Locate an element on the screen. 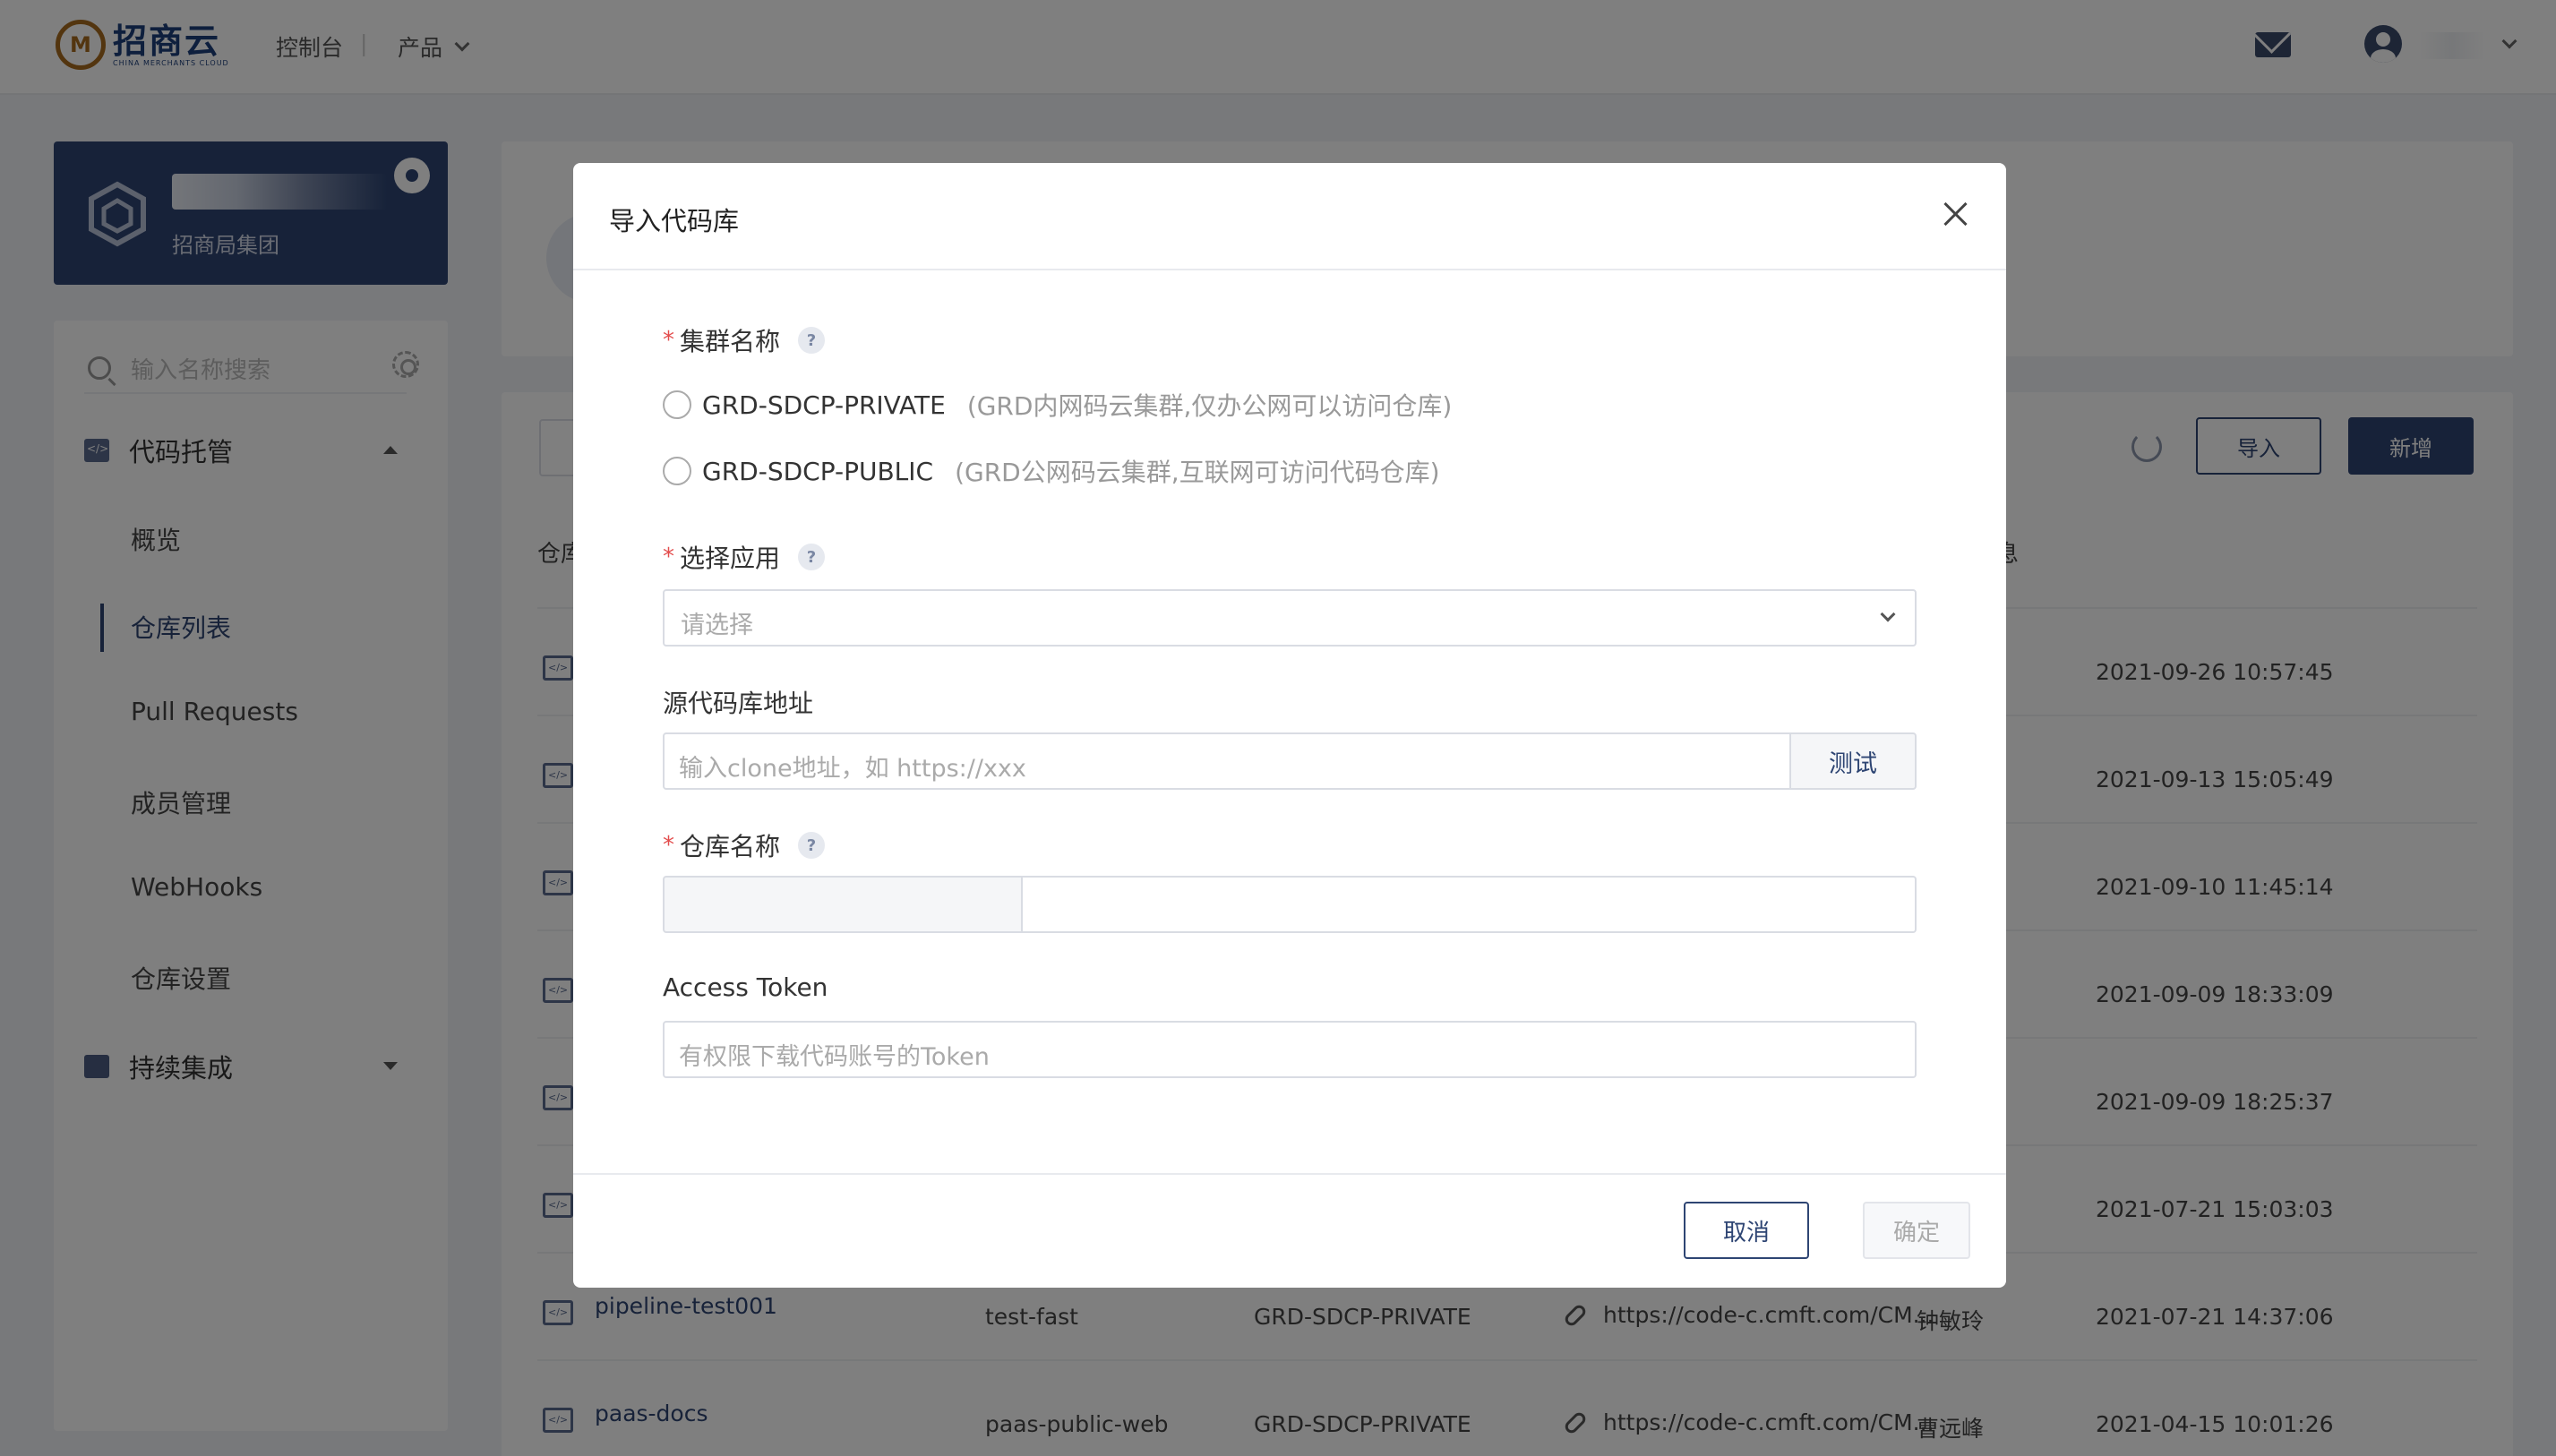  source-field-label: 源代码库地址 is located at coordinates (738, 702).